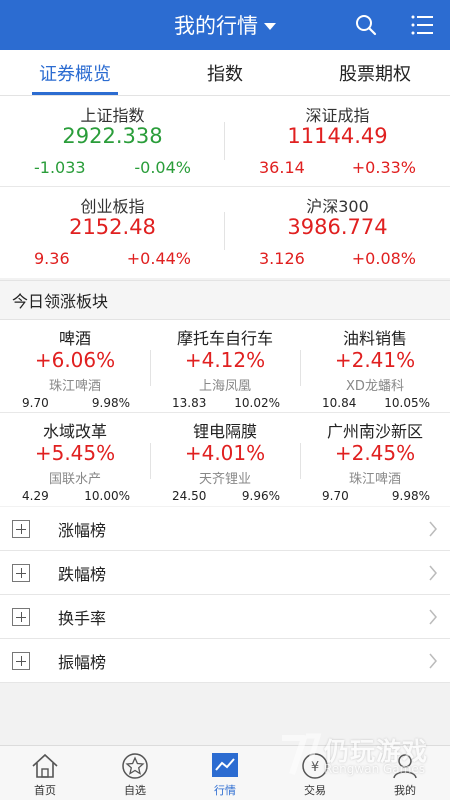 Image resolution: width=450 pixels, height=800 pixels. What do you see at coordinates (75, 360) in the screenshot?
I see `sector-percent: +6.06%` at bounding box center [75, 360].